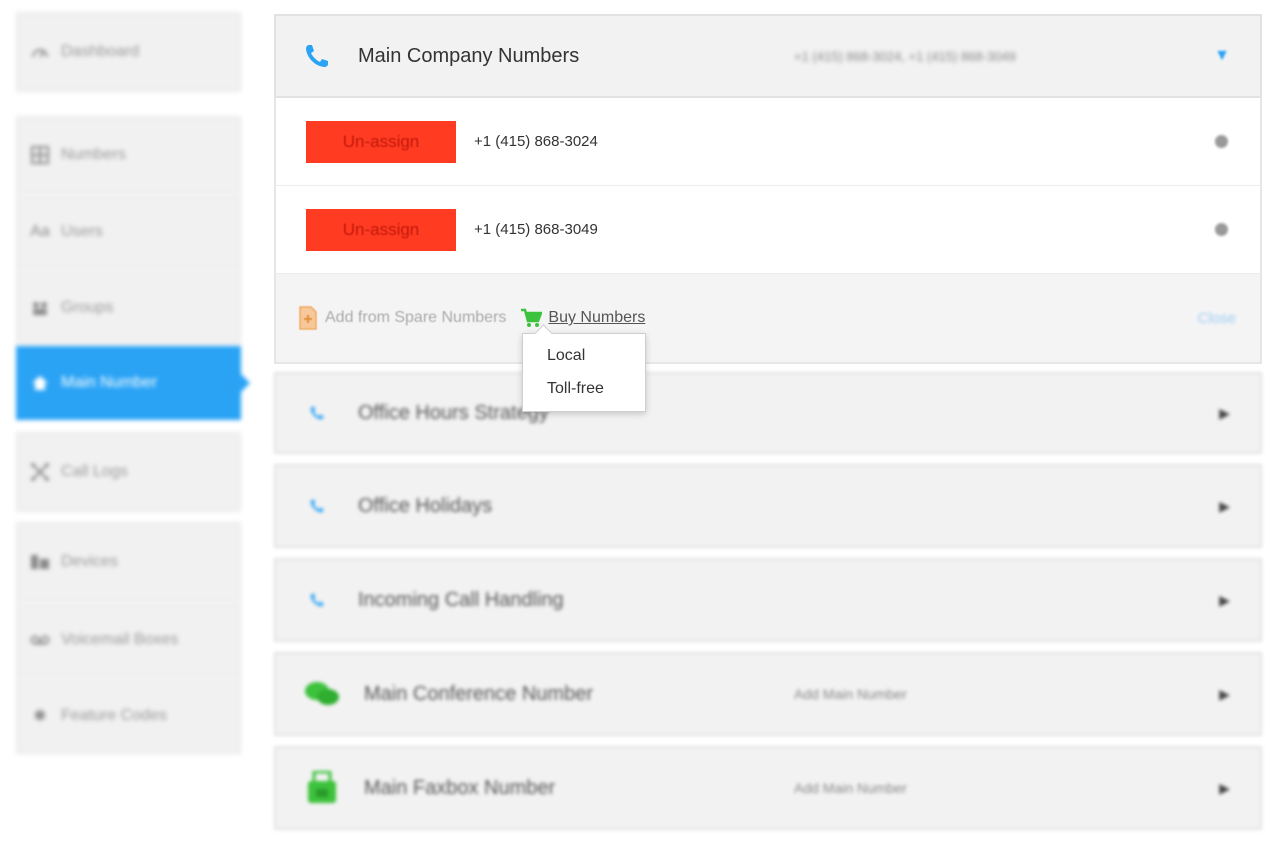 The height and width of the screenshot is (856, 1280). I want to click on incoming-call-handling-panel: Incoming Call Handling ▶, so click(768, 600).